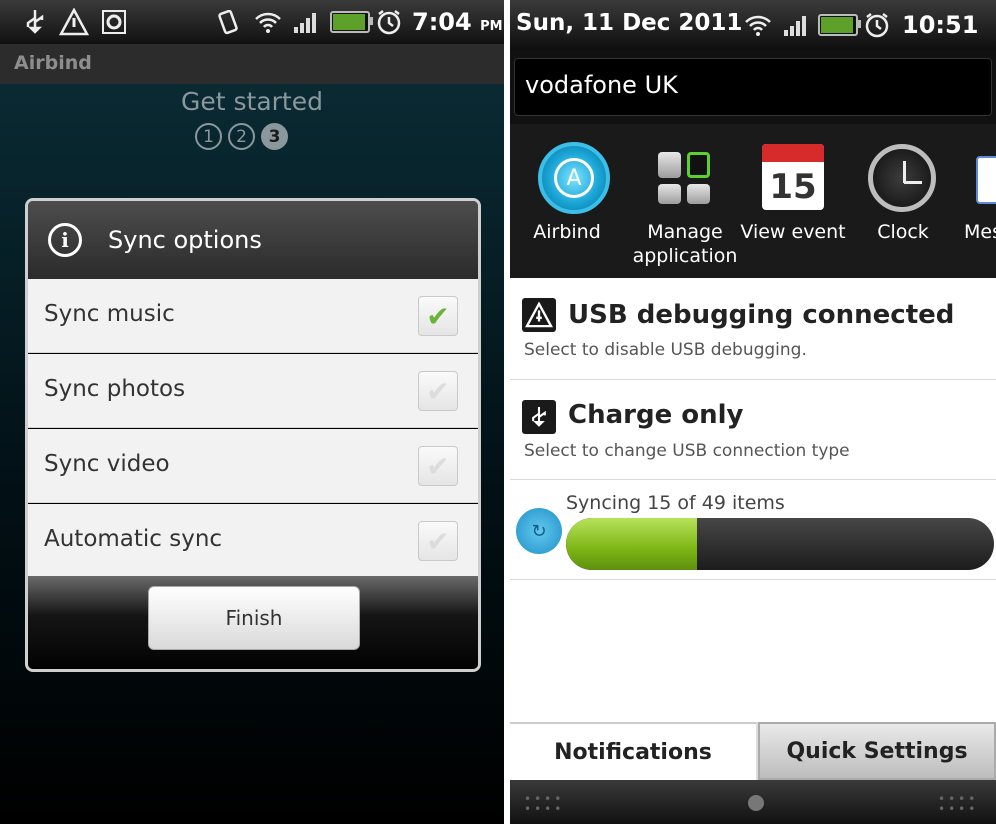 This screenshot has height=824, width=996. Describe the element at coordinates (253, 541) in the screenshot. I see `option-automatic-sync: Automatic sync ✔` at that location.